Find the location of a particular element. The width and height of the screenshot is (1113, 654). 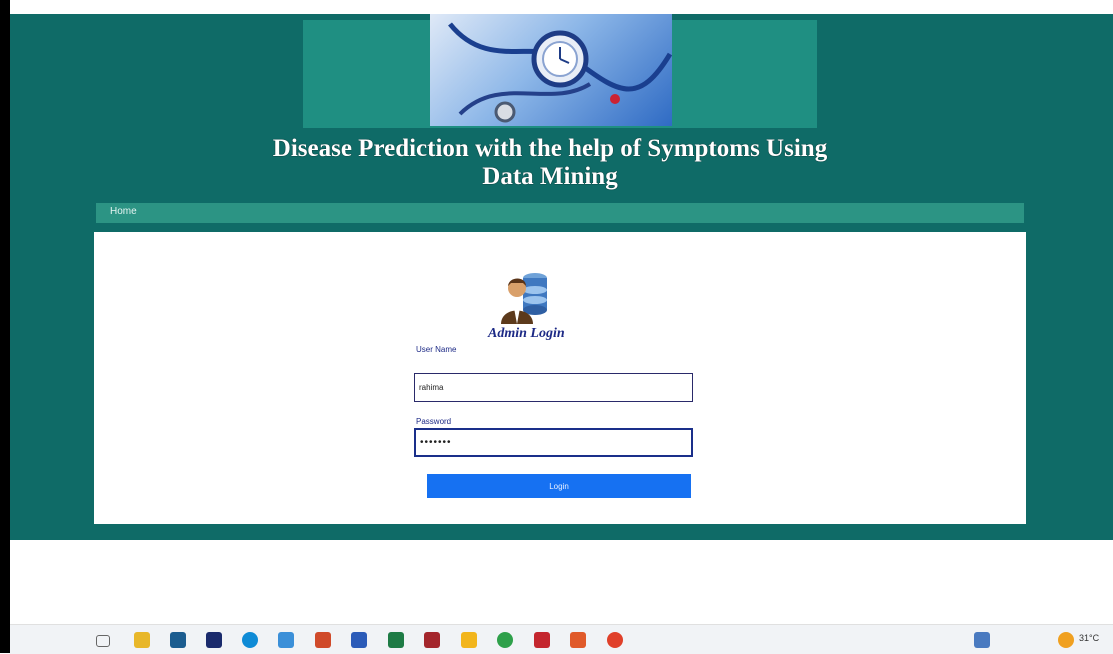

nav-home-link: Home is located at coordinates (123, 211).